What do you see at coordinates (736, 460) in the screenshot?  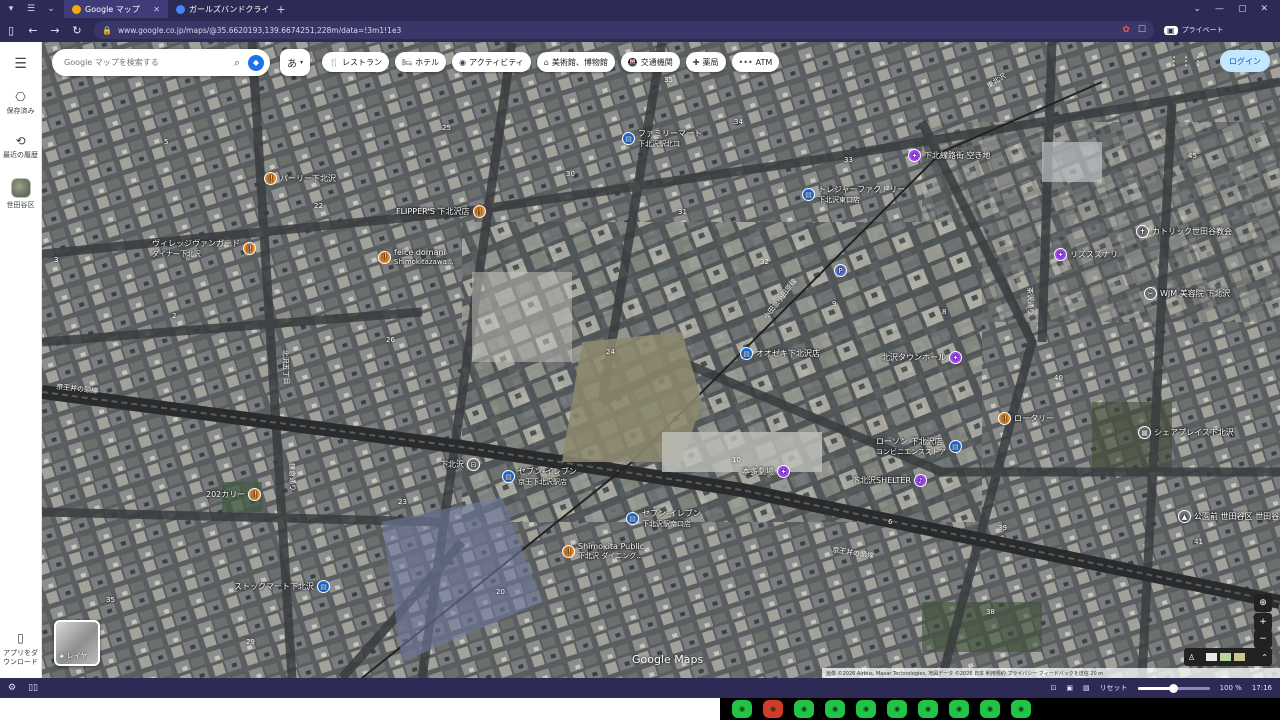 I see `block-number: 10` at bounding box center [736, 460].